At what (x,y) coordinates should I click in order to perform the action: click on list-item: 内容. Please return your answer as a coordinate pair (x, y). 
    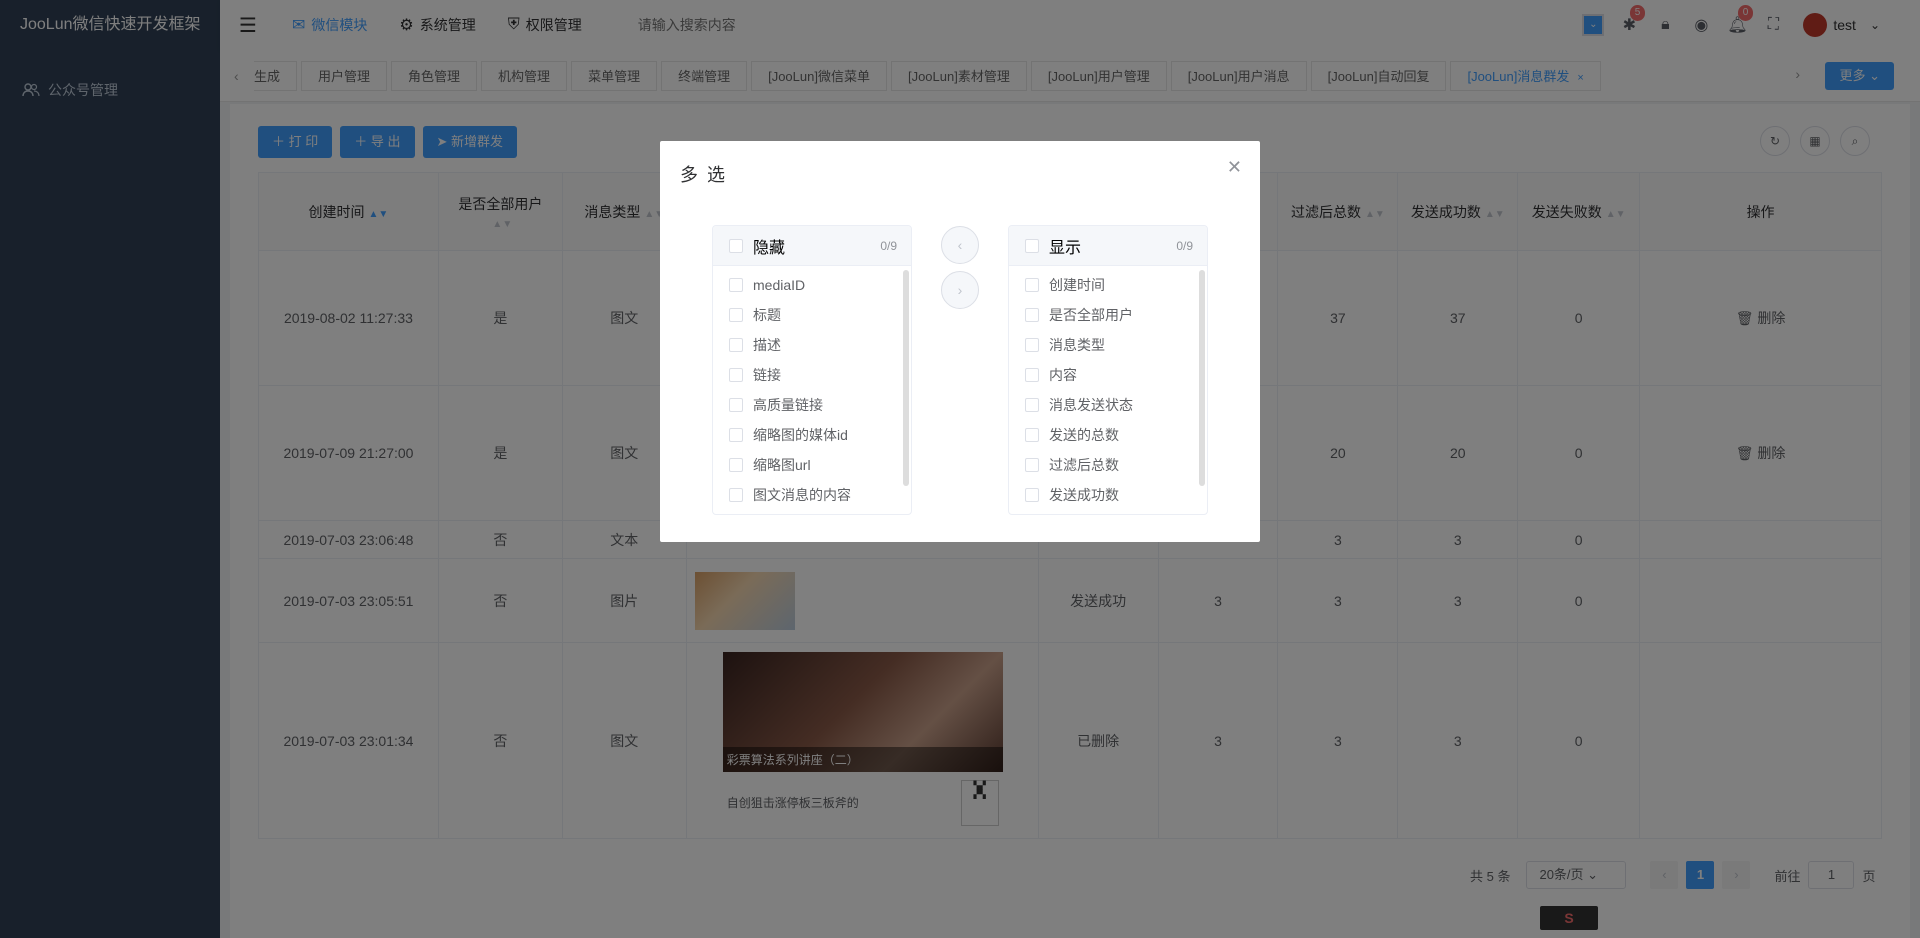
    Looking at the image, I should click on (1108, 375).